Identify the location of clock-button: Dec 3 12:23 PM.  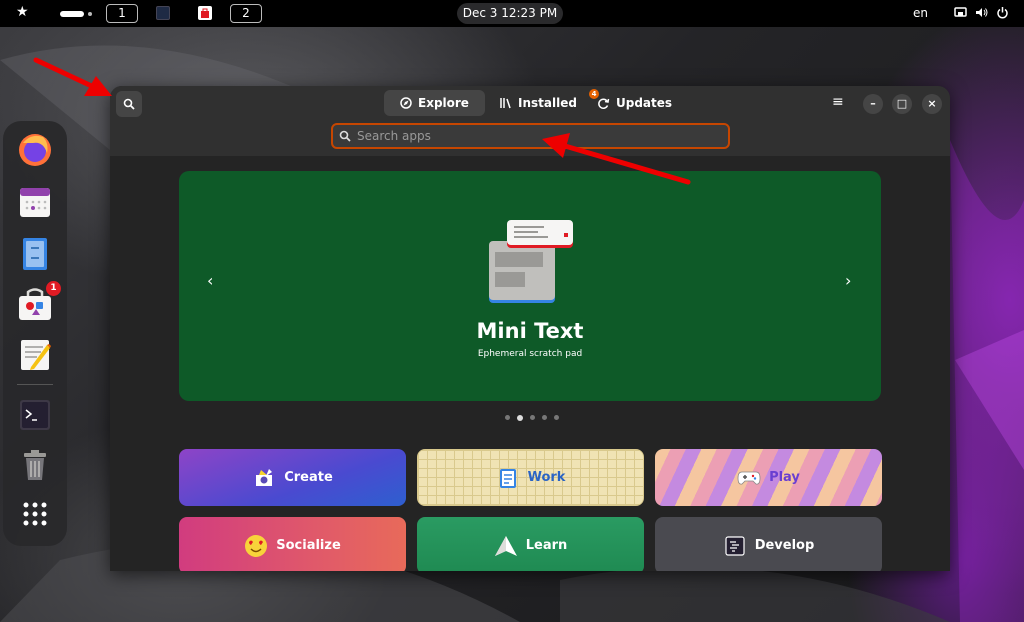
(510, 13).